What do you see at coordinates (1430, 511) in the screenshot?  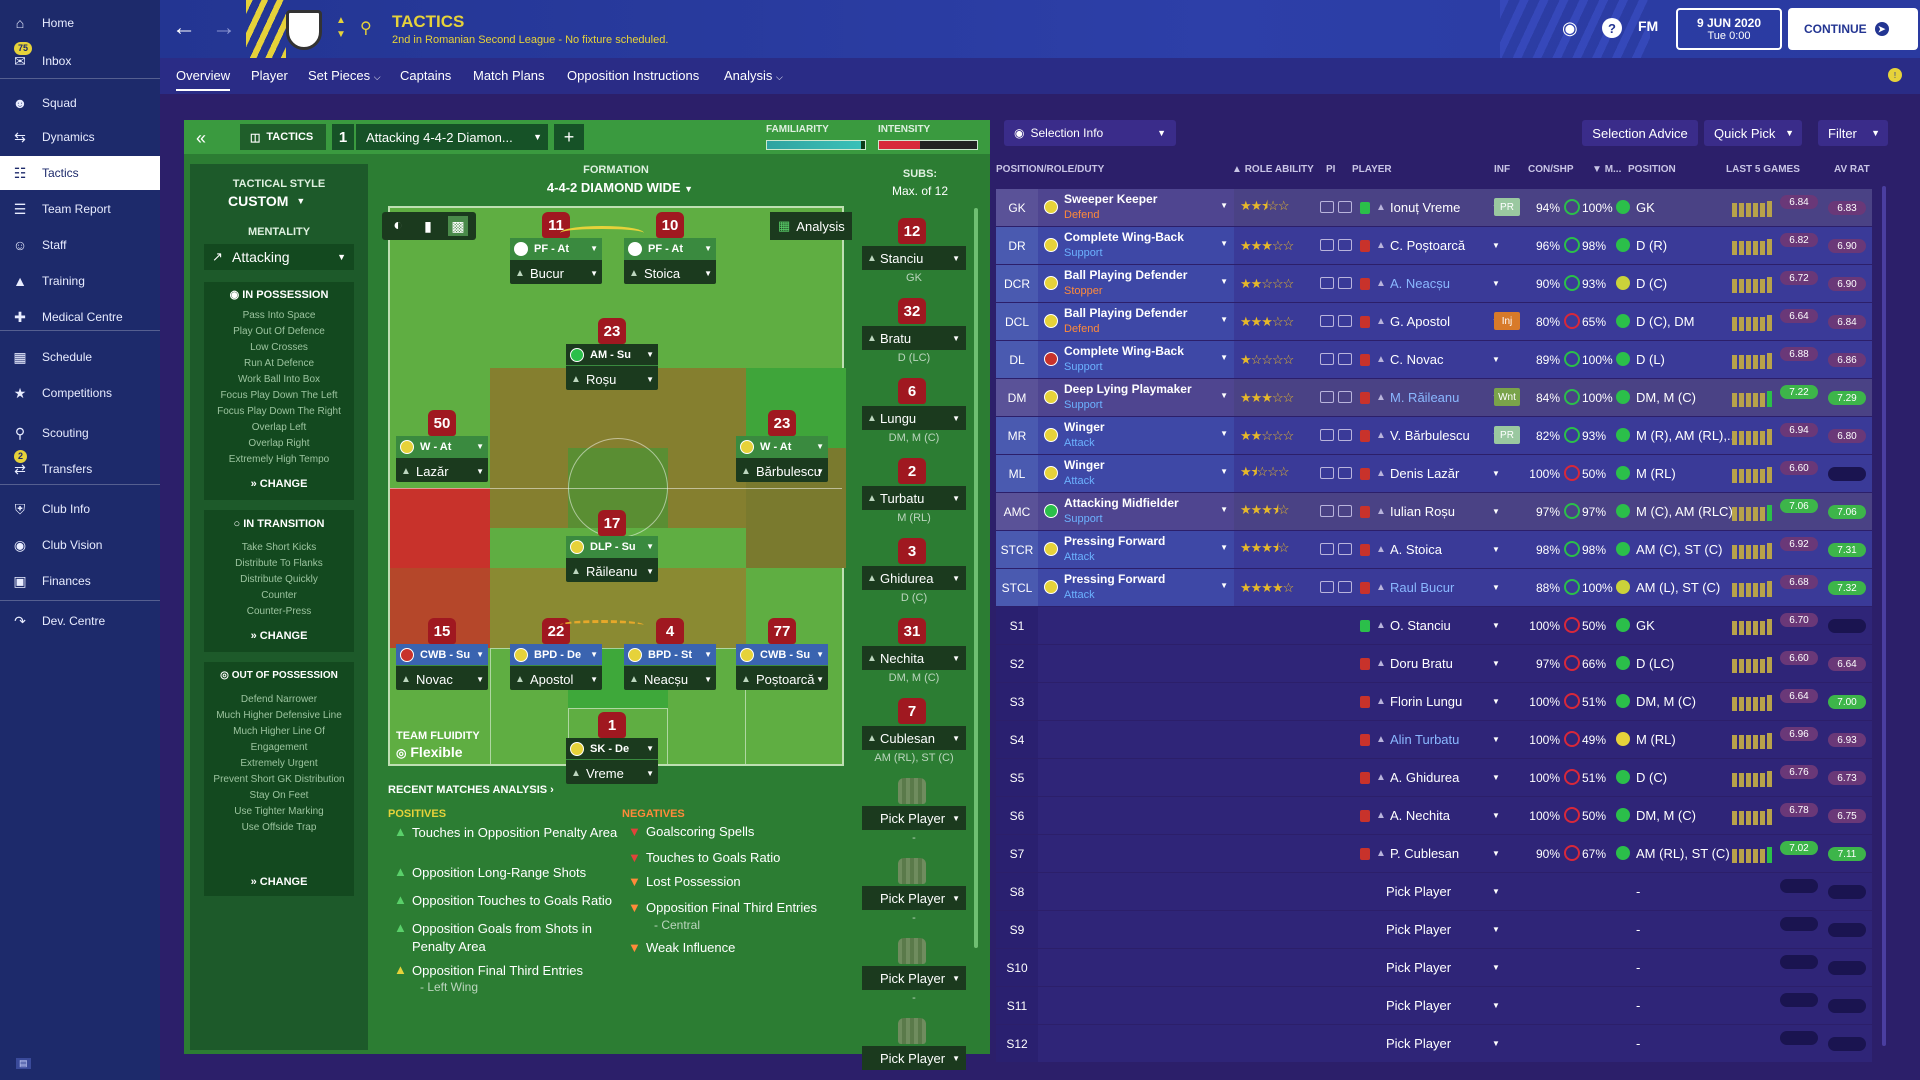 I see `player-select: ▲ Iulian Roșu ▼` at bounding box center [1430, 511].